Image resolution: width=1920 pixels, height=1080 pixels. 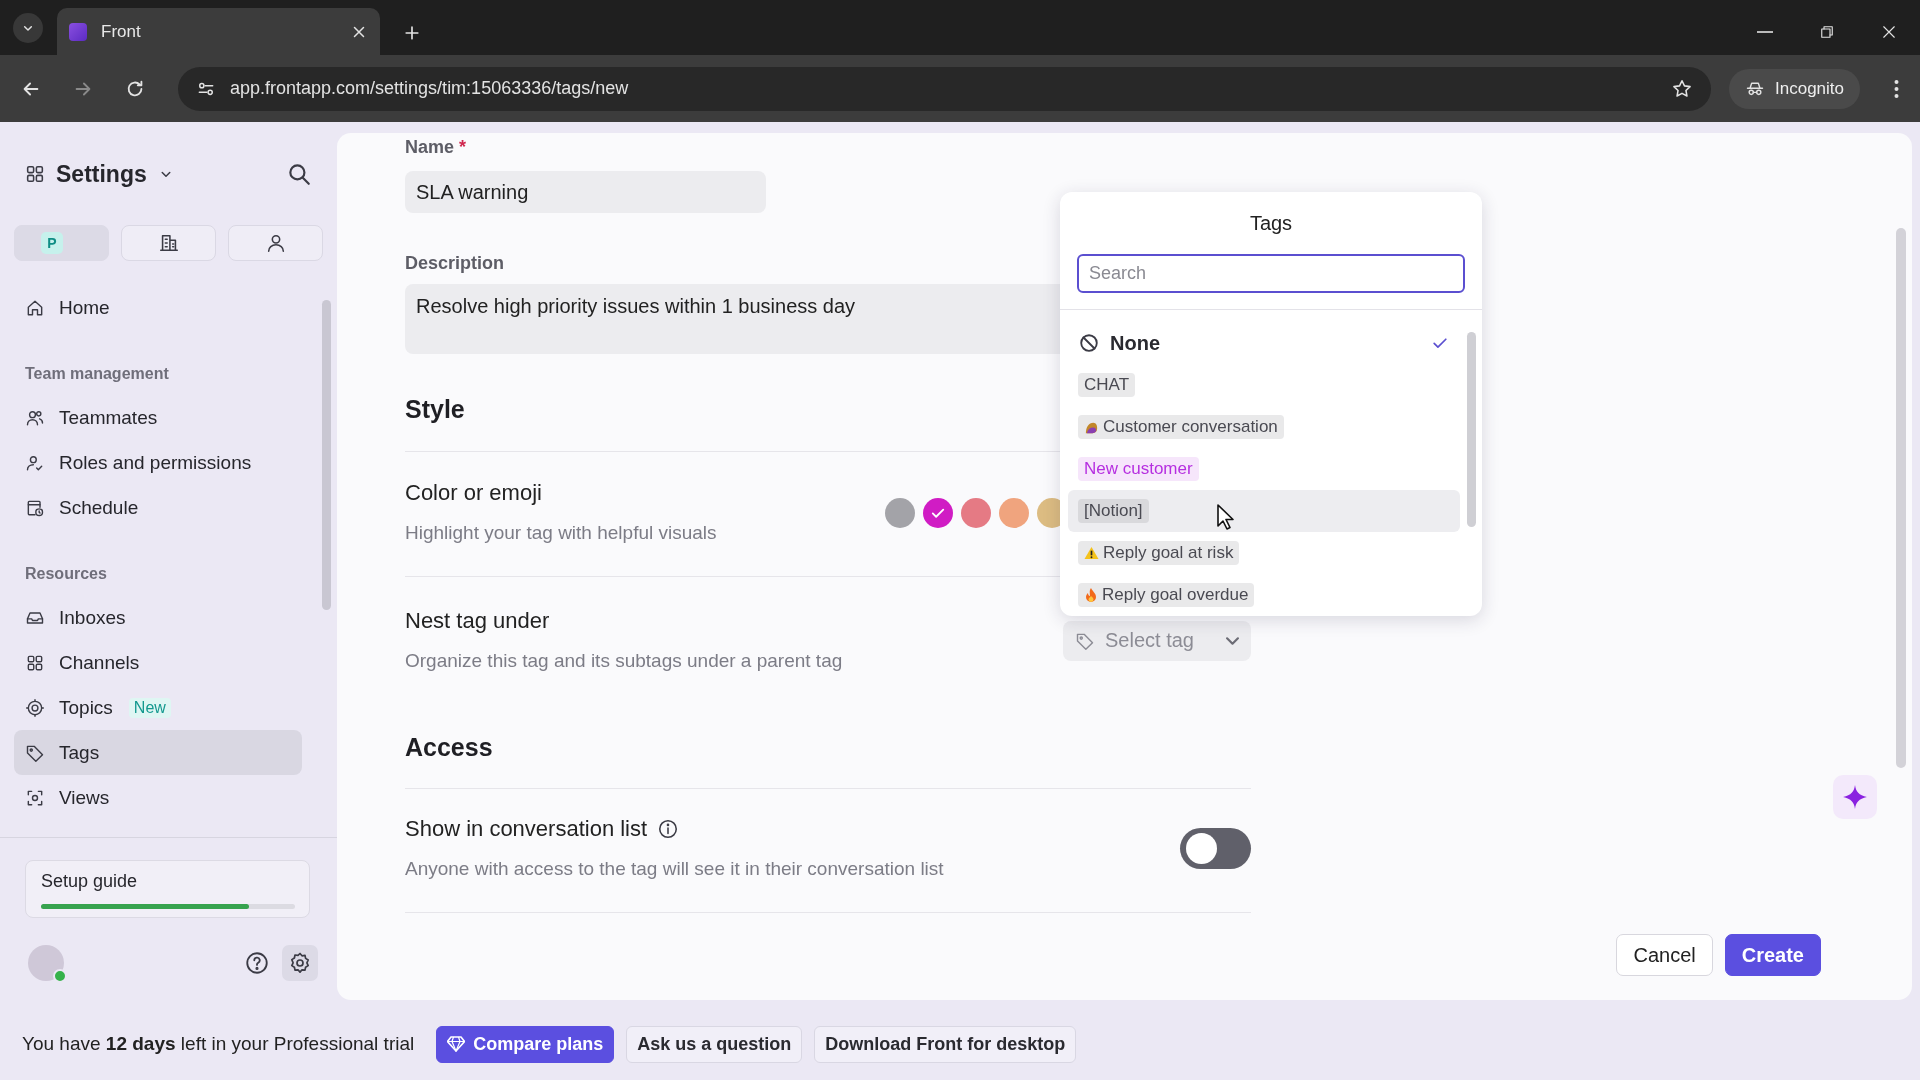 I want to click on link-button: Download Front for desktop, so click(x=945, y=1044).